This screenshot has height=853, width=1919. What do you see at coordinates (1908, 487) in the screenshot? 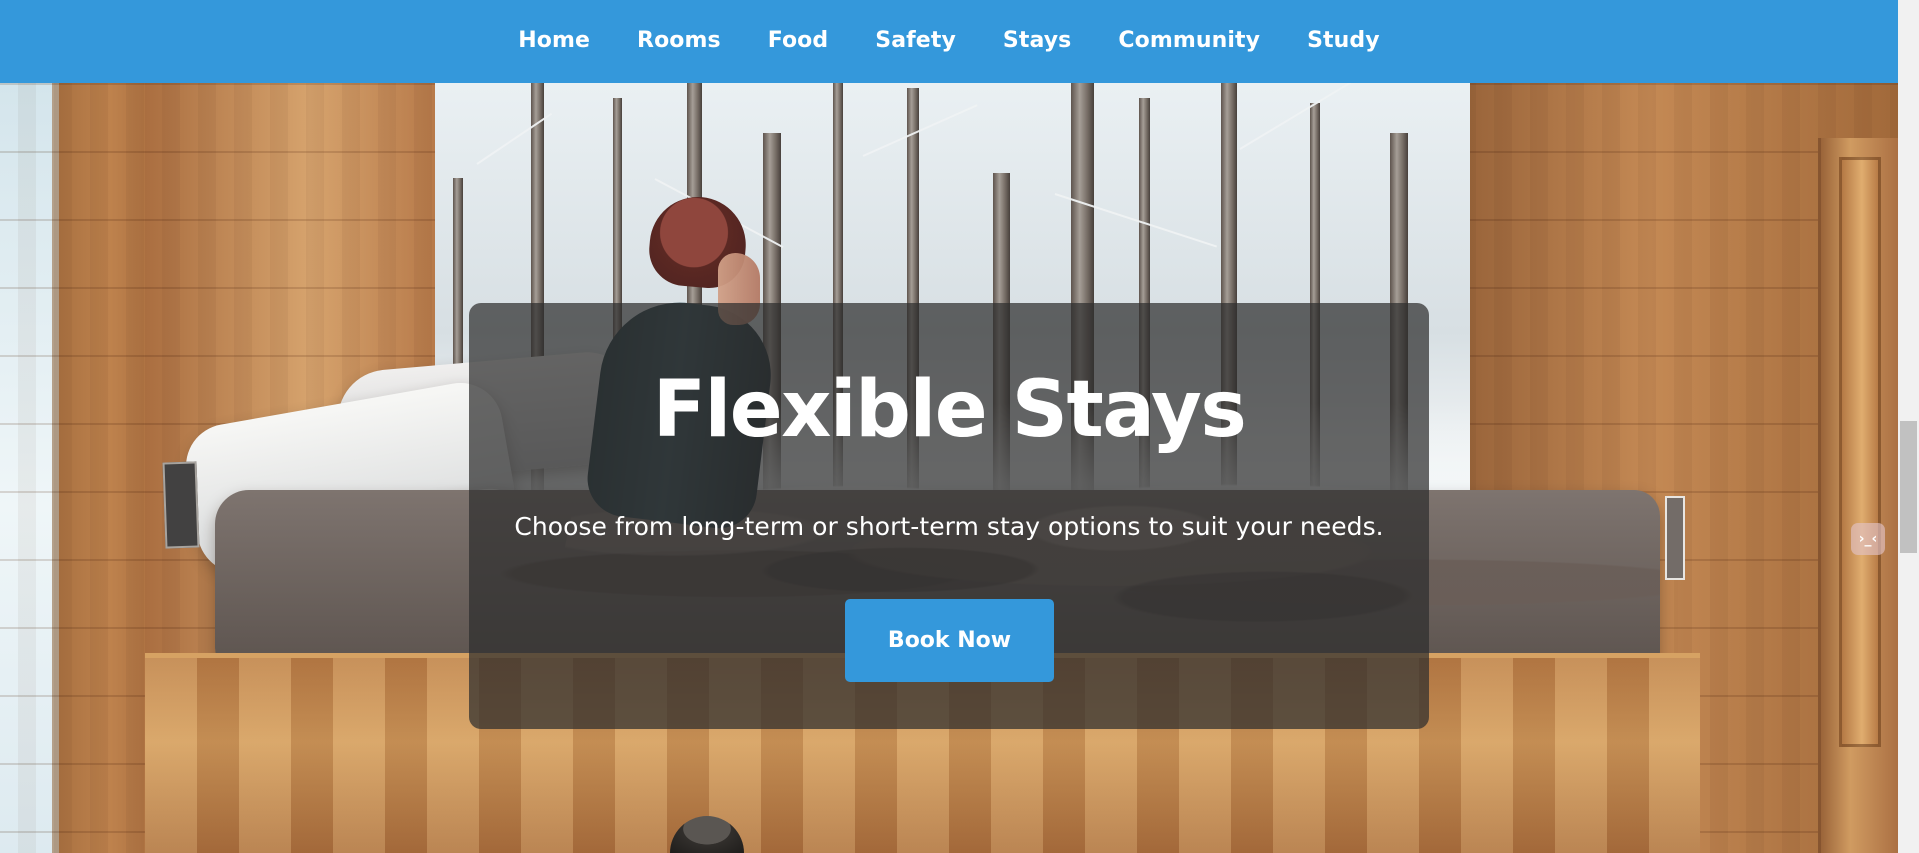
I see `scrollbar-thumb` at bounding box center [1908, 487].